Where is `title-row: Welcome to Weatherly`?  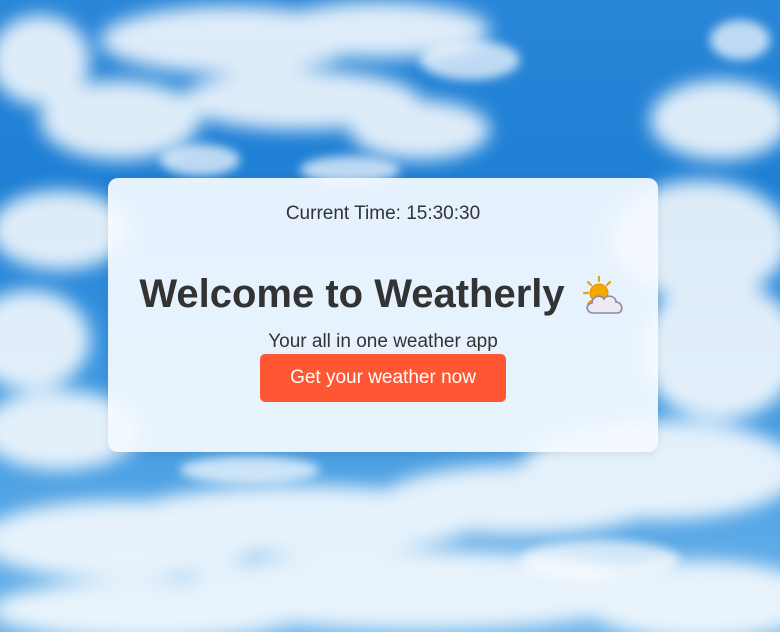 title-row: Welcome to Weatherly is located at coordinates (383, 294).